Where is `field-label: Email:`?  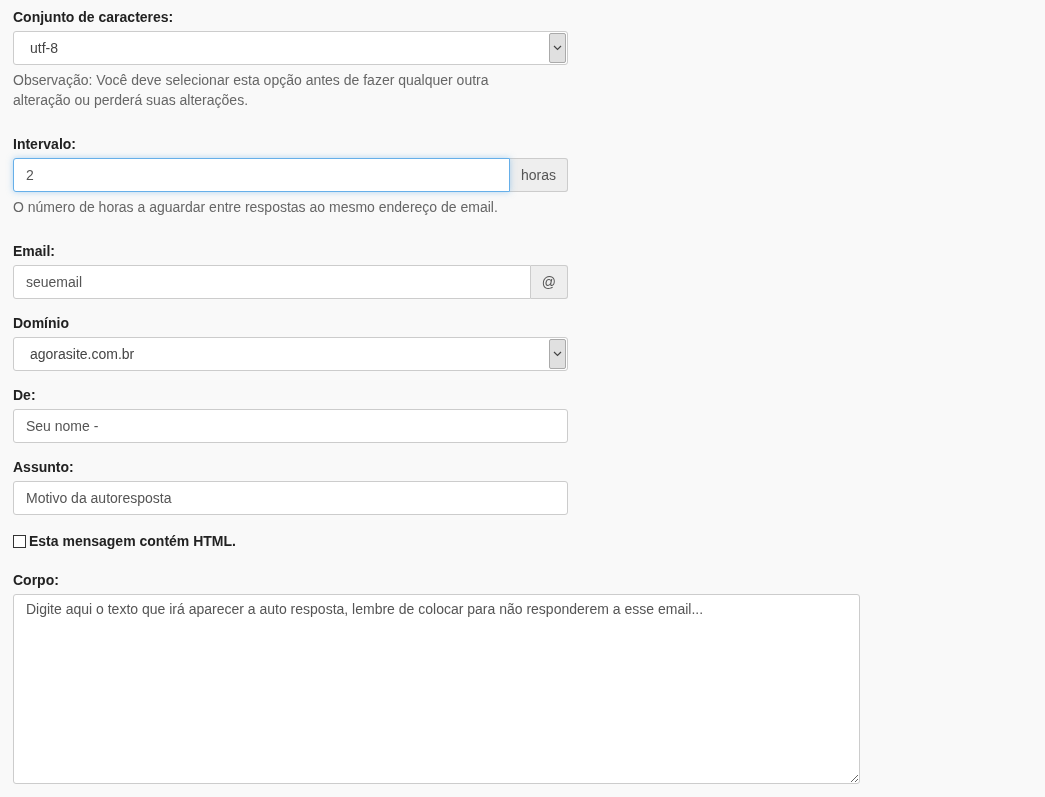 field-label: Email: is located at coordinates (34, 251).